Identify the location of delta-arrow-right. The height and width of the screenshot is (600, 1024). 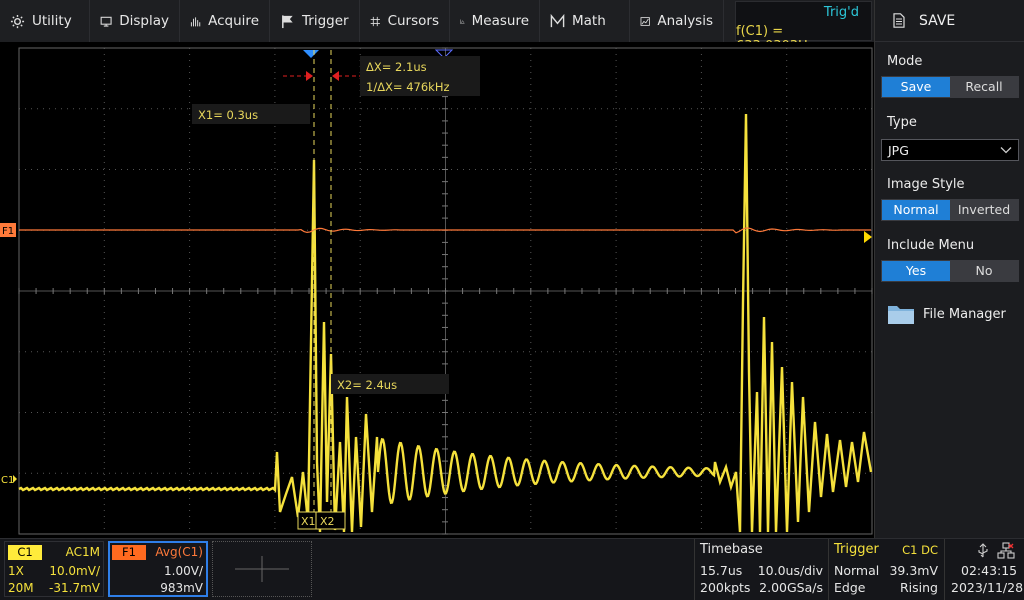
(335, 76).